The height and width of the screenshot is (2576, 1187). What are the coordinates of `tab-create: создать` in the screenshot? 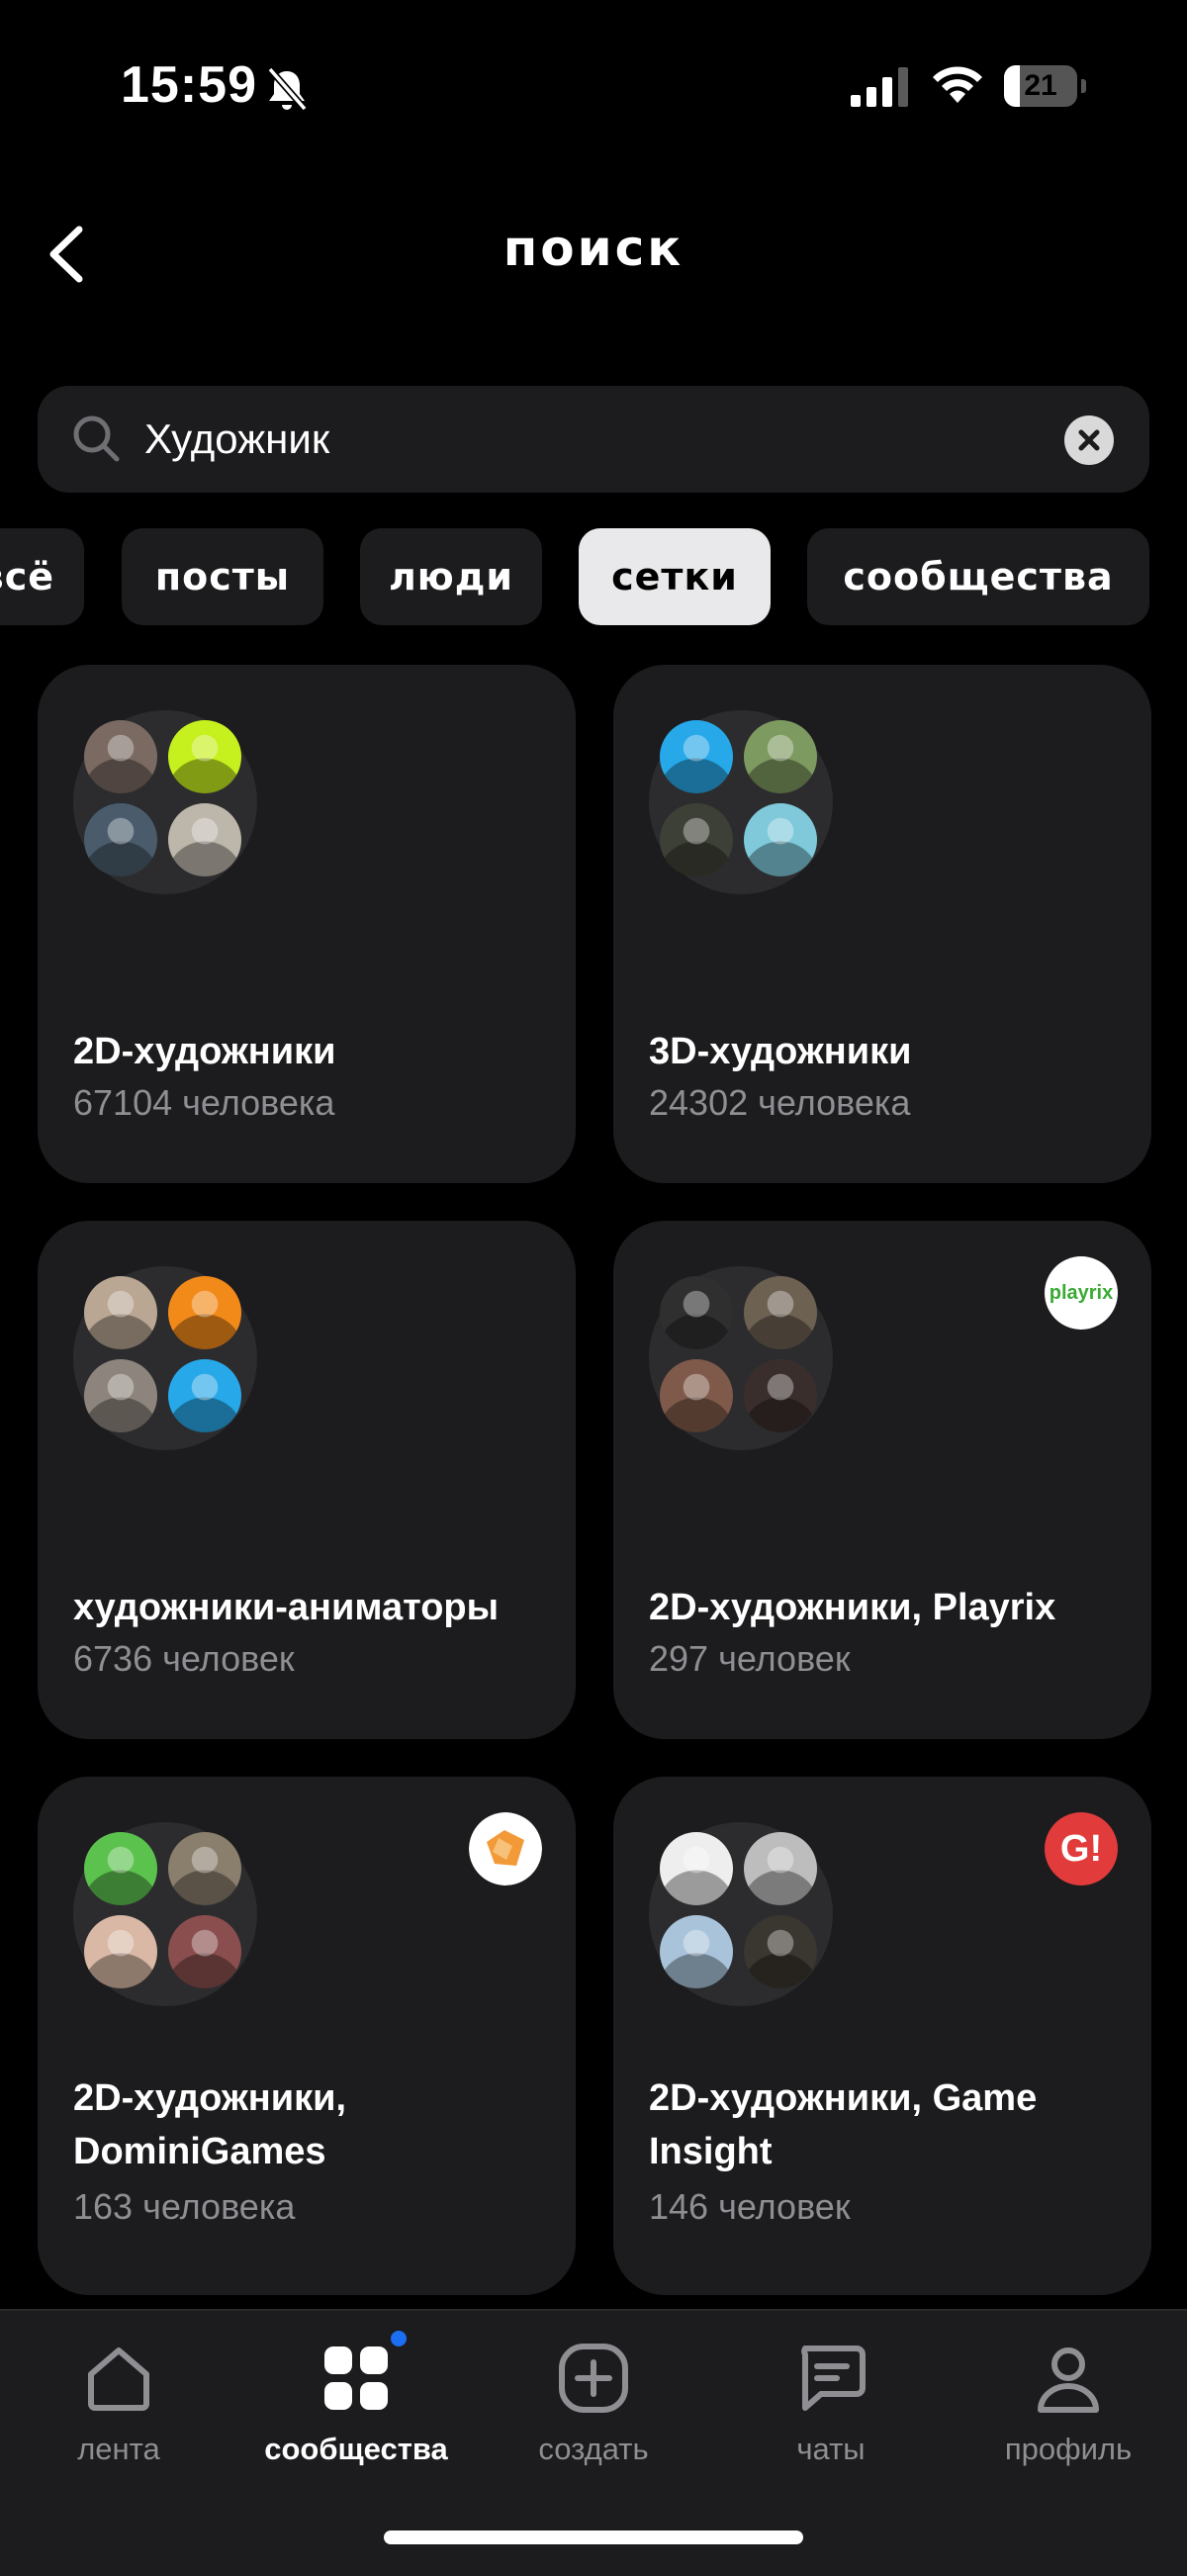 It's located at (593, 2410).